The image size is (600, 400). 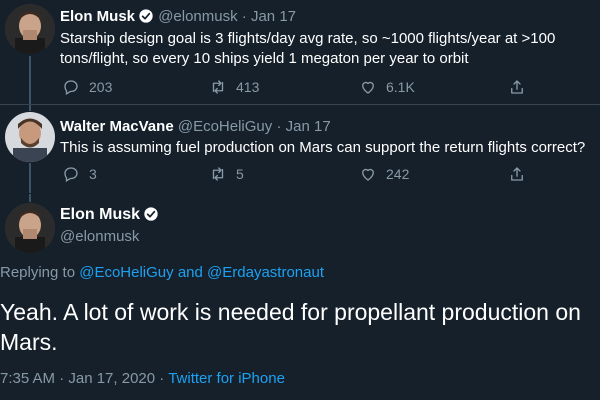 What do you see at coordinates (234, 87) in the screenshot?
I see `retweet-button: 413` at bounding box center [234, 87].